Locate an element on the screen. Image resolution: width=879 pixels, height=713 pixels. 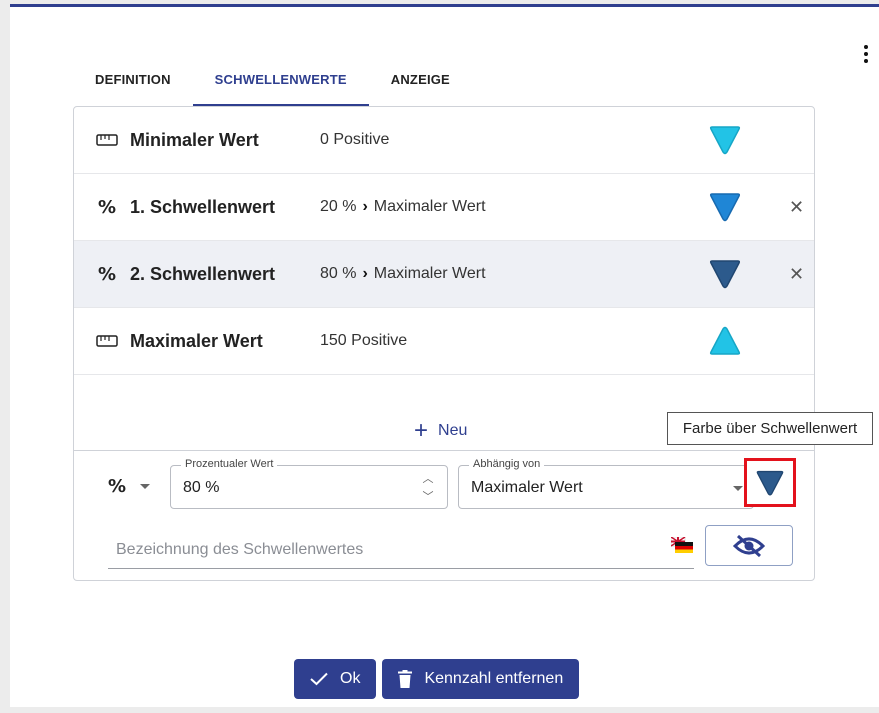
threshold-title: 2. Schwellenwert is located at coordinates (203, 273).